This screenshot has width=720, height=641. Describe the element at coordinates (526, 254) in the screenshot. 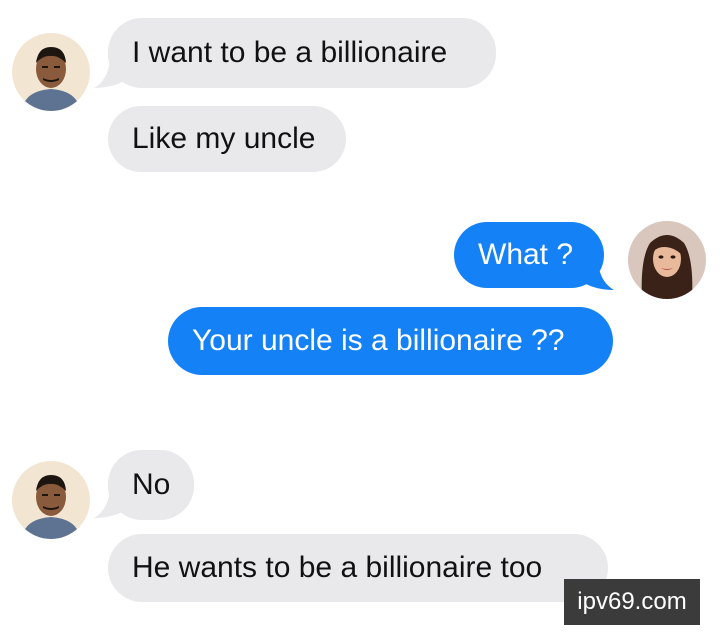

I see `message-text: What ?` at that location.